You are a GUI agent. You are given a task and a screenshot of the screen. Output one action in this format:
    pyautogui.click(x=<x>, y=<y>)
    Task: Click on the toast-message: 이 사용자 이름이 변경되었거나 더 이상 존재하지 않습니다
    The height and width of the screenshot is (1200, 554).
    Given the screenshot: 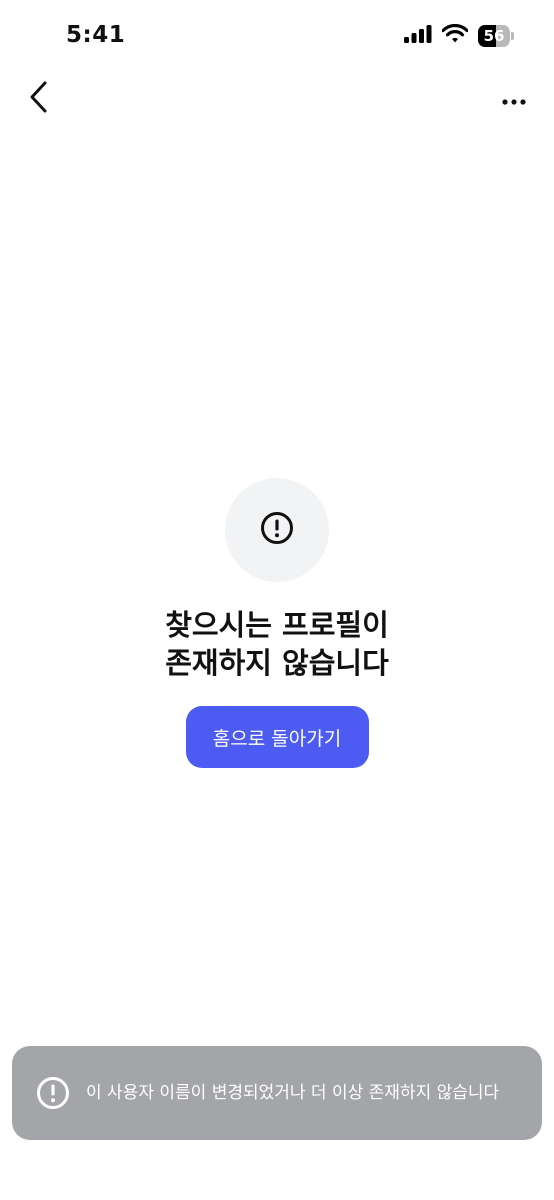 What is the action you would take?
    pyautogui.click(x=293, y=1093)
    